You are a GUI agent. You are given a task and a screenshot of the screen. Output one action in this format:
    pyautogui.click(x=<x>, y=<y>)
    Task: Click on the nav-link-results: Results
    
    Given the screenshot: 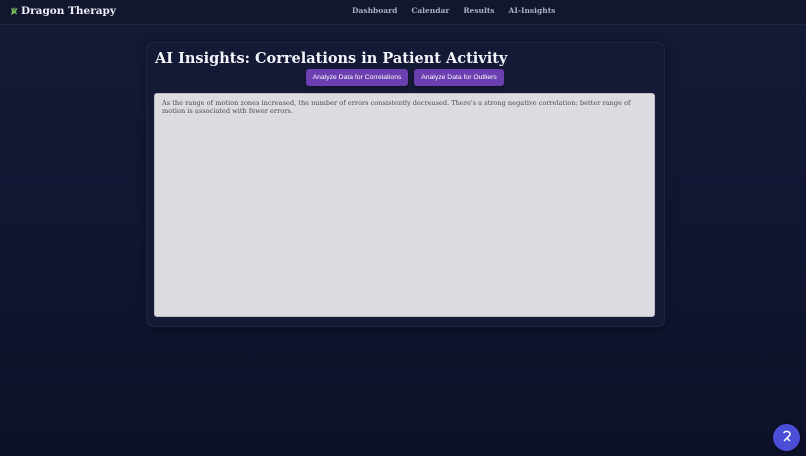 What is the action you would take?
    pyautogui.click(x=478, y=10)
    